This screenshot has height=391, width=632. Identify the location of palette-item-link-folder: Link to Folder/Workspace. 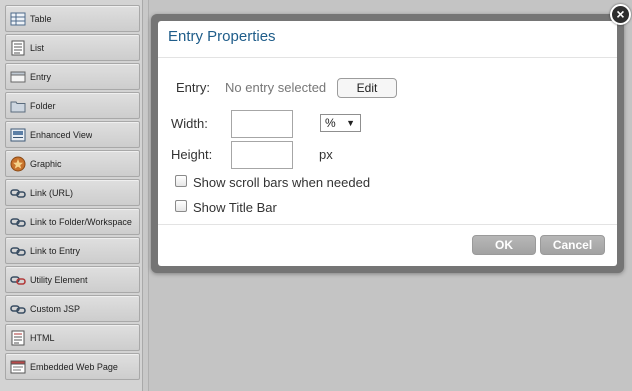
(72, 221).